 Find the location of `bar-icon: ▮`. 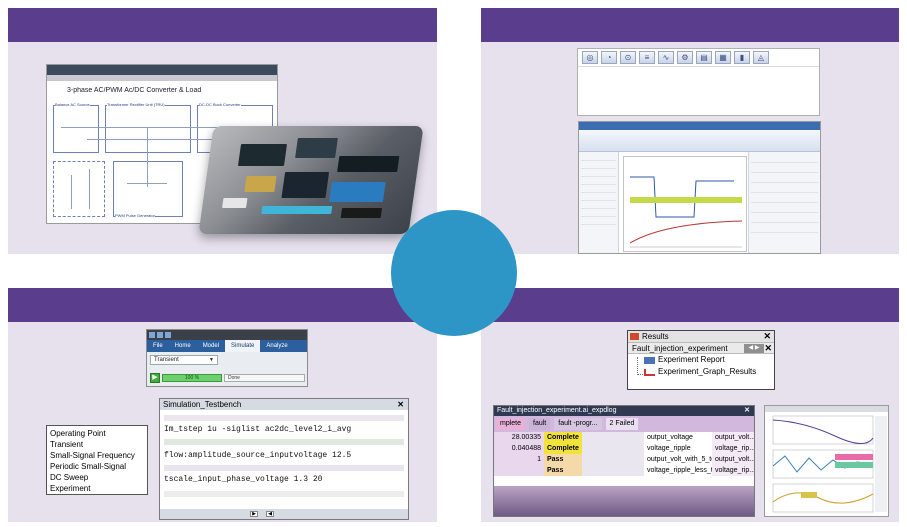

bar-icon: ▮ is located at coordinates (742, 57).